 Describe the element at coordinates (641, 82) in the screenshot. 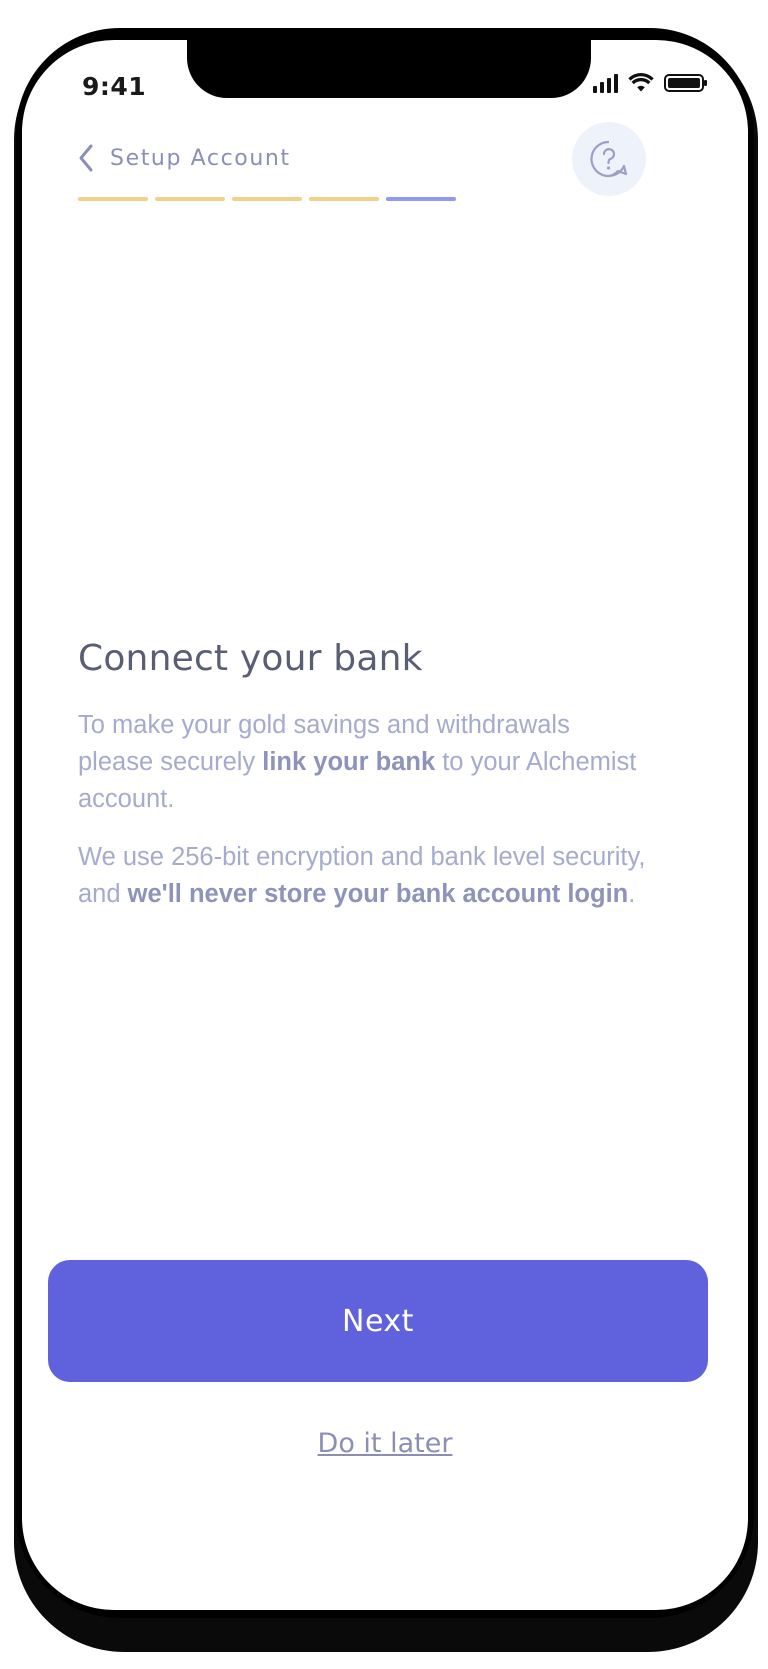

I see `wifi-icon` at that location.